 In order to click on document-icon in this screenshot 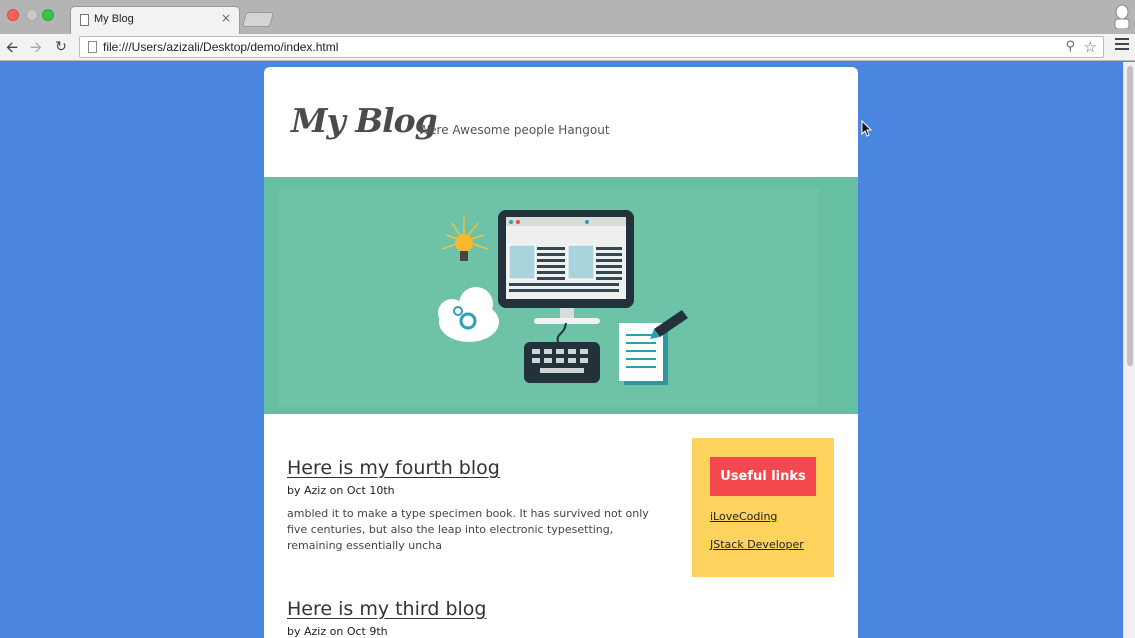, I will do `click(84, 20)`.